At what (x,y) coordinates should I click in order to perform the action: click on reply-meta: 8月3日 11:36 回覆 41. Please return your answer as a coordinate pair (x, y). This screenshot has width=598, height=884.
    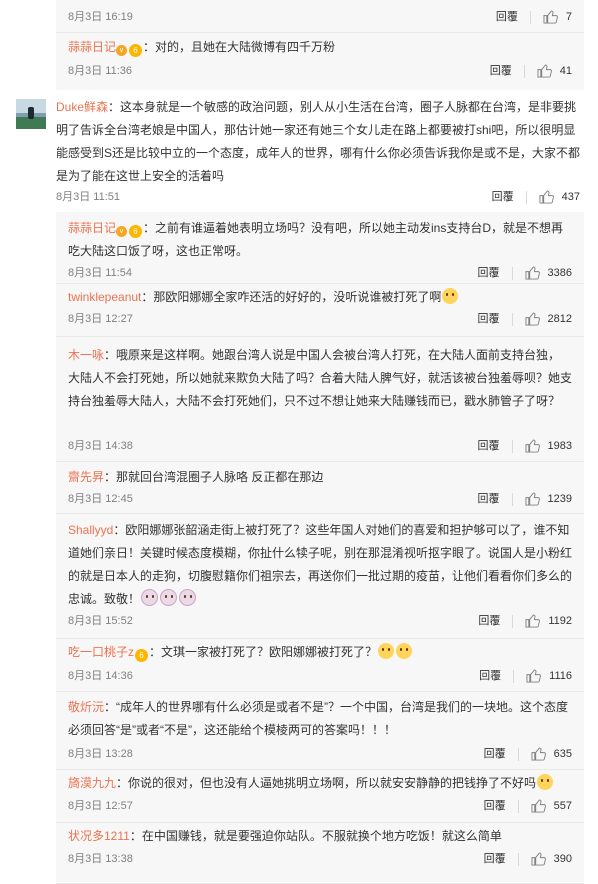
    Looking at the image, I should click on (320, 71).